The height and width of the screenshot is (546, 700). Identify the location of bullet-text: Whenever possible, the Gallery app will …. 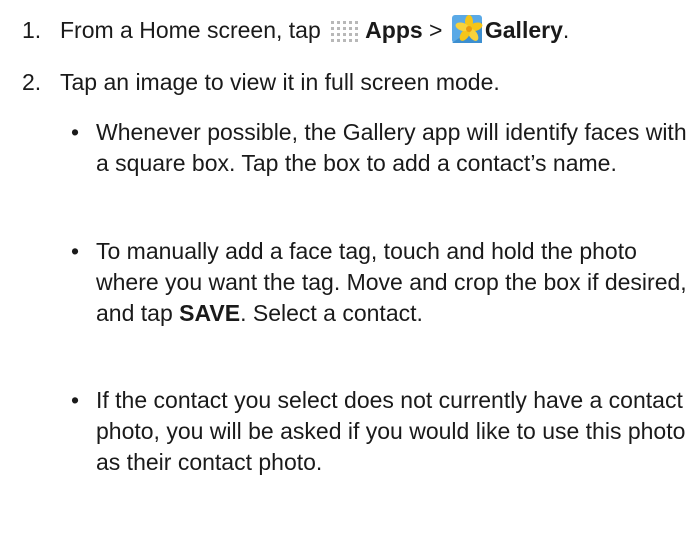
(391, 147).